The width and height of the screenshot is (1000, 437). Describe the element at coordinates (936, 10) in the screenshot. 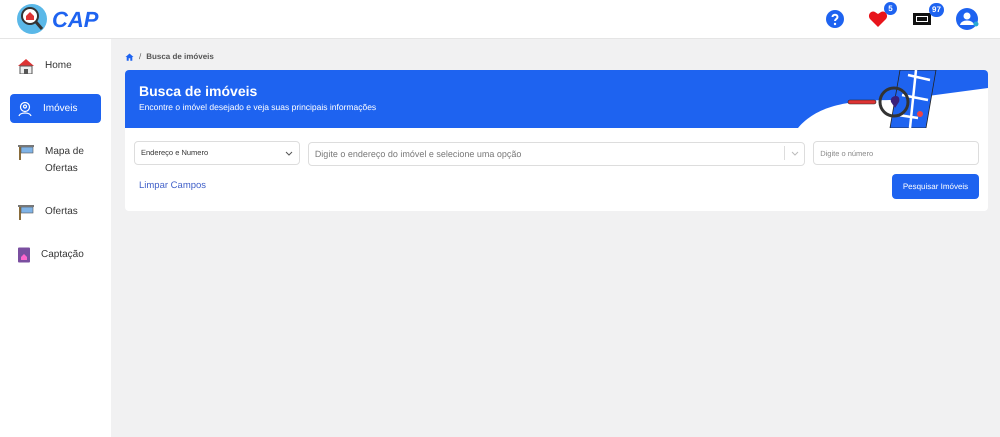

I see `tickets-count-badge: 97` at that location.